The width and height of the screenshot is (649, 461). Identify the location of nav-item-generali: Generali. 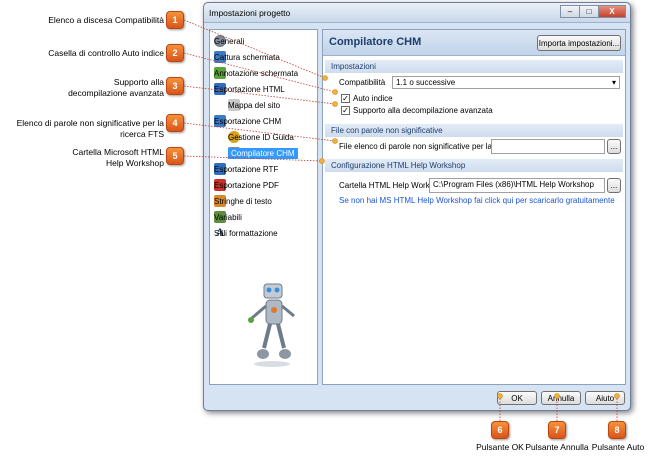
(229, 41).